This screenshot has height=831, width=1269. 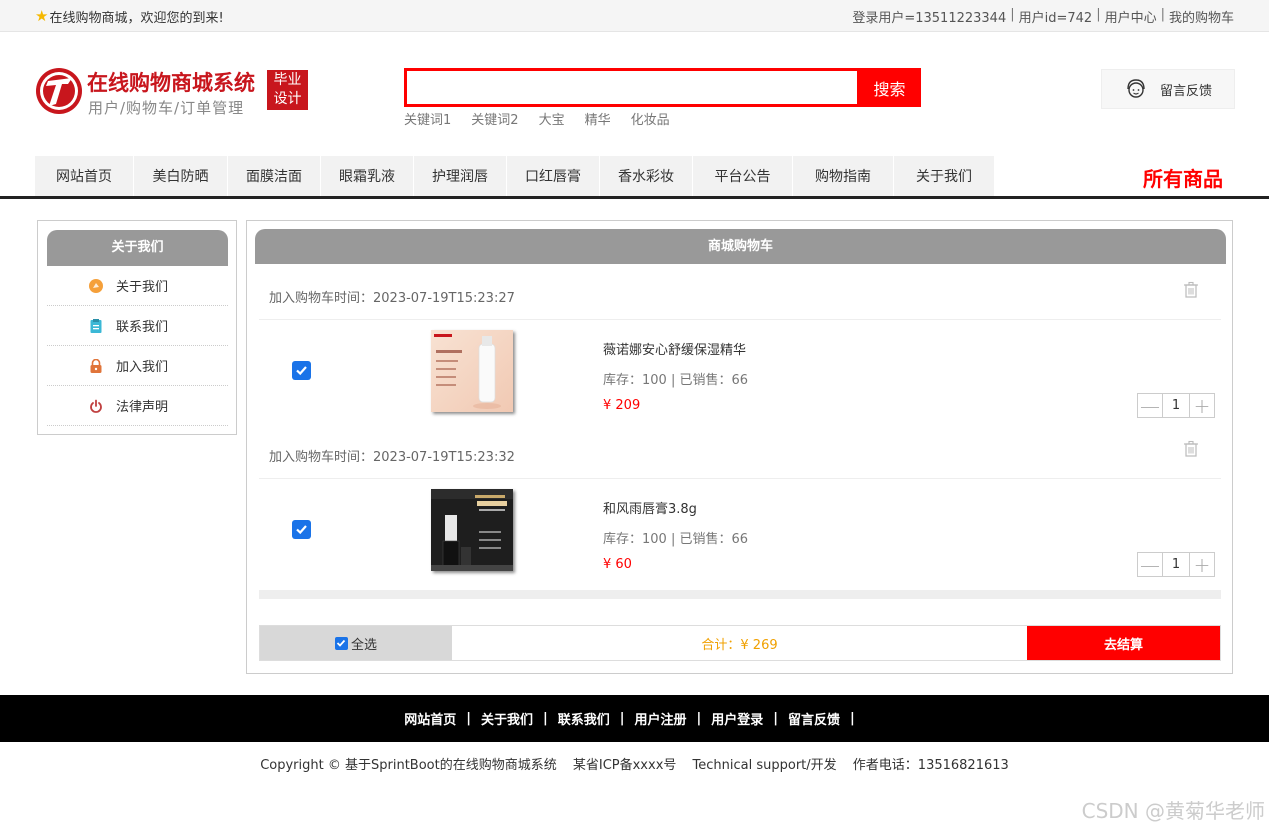 What do you see at coordinates (843, 176) in the screenshot?
I see `nav-item-guide: 购物指南` at bounding box center [843, 176].